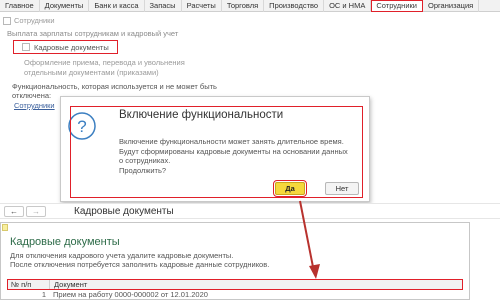 The image size is (500, 300). I want to click on tab-production: Производство, so click(294, 6).